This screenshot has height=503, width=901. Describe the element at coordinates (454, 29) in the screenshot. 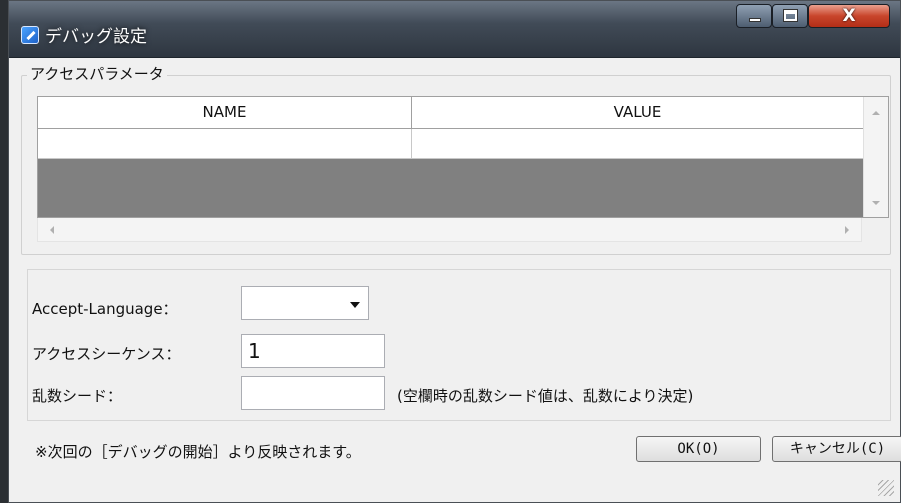

I see `title-bar: デバッグ設定 X` at that location.